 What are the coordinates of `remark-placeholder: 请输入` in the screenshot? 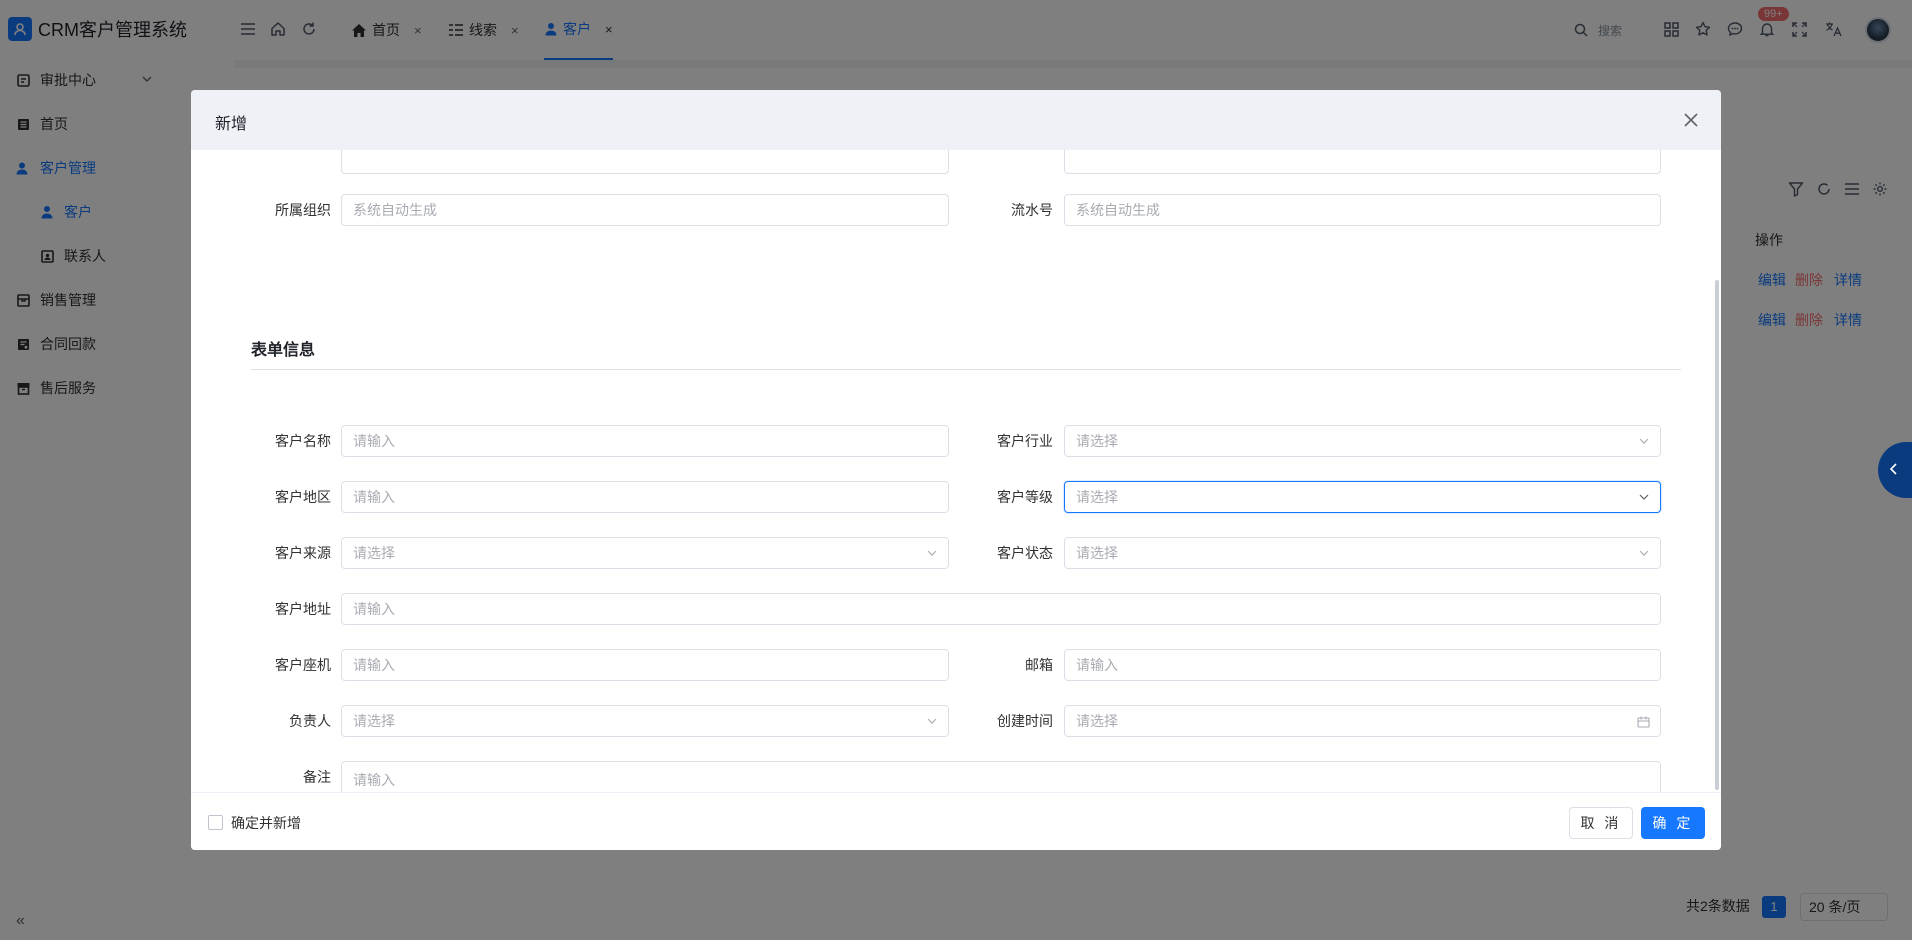 It's located at (374, 780).